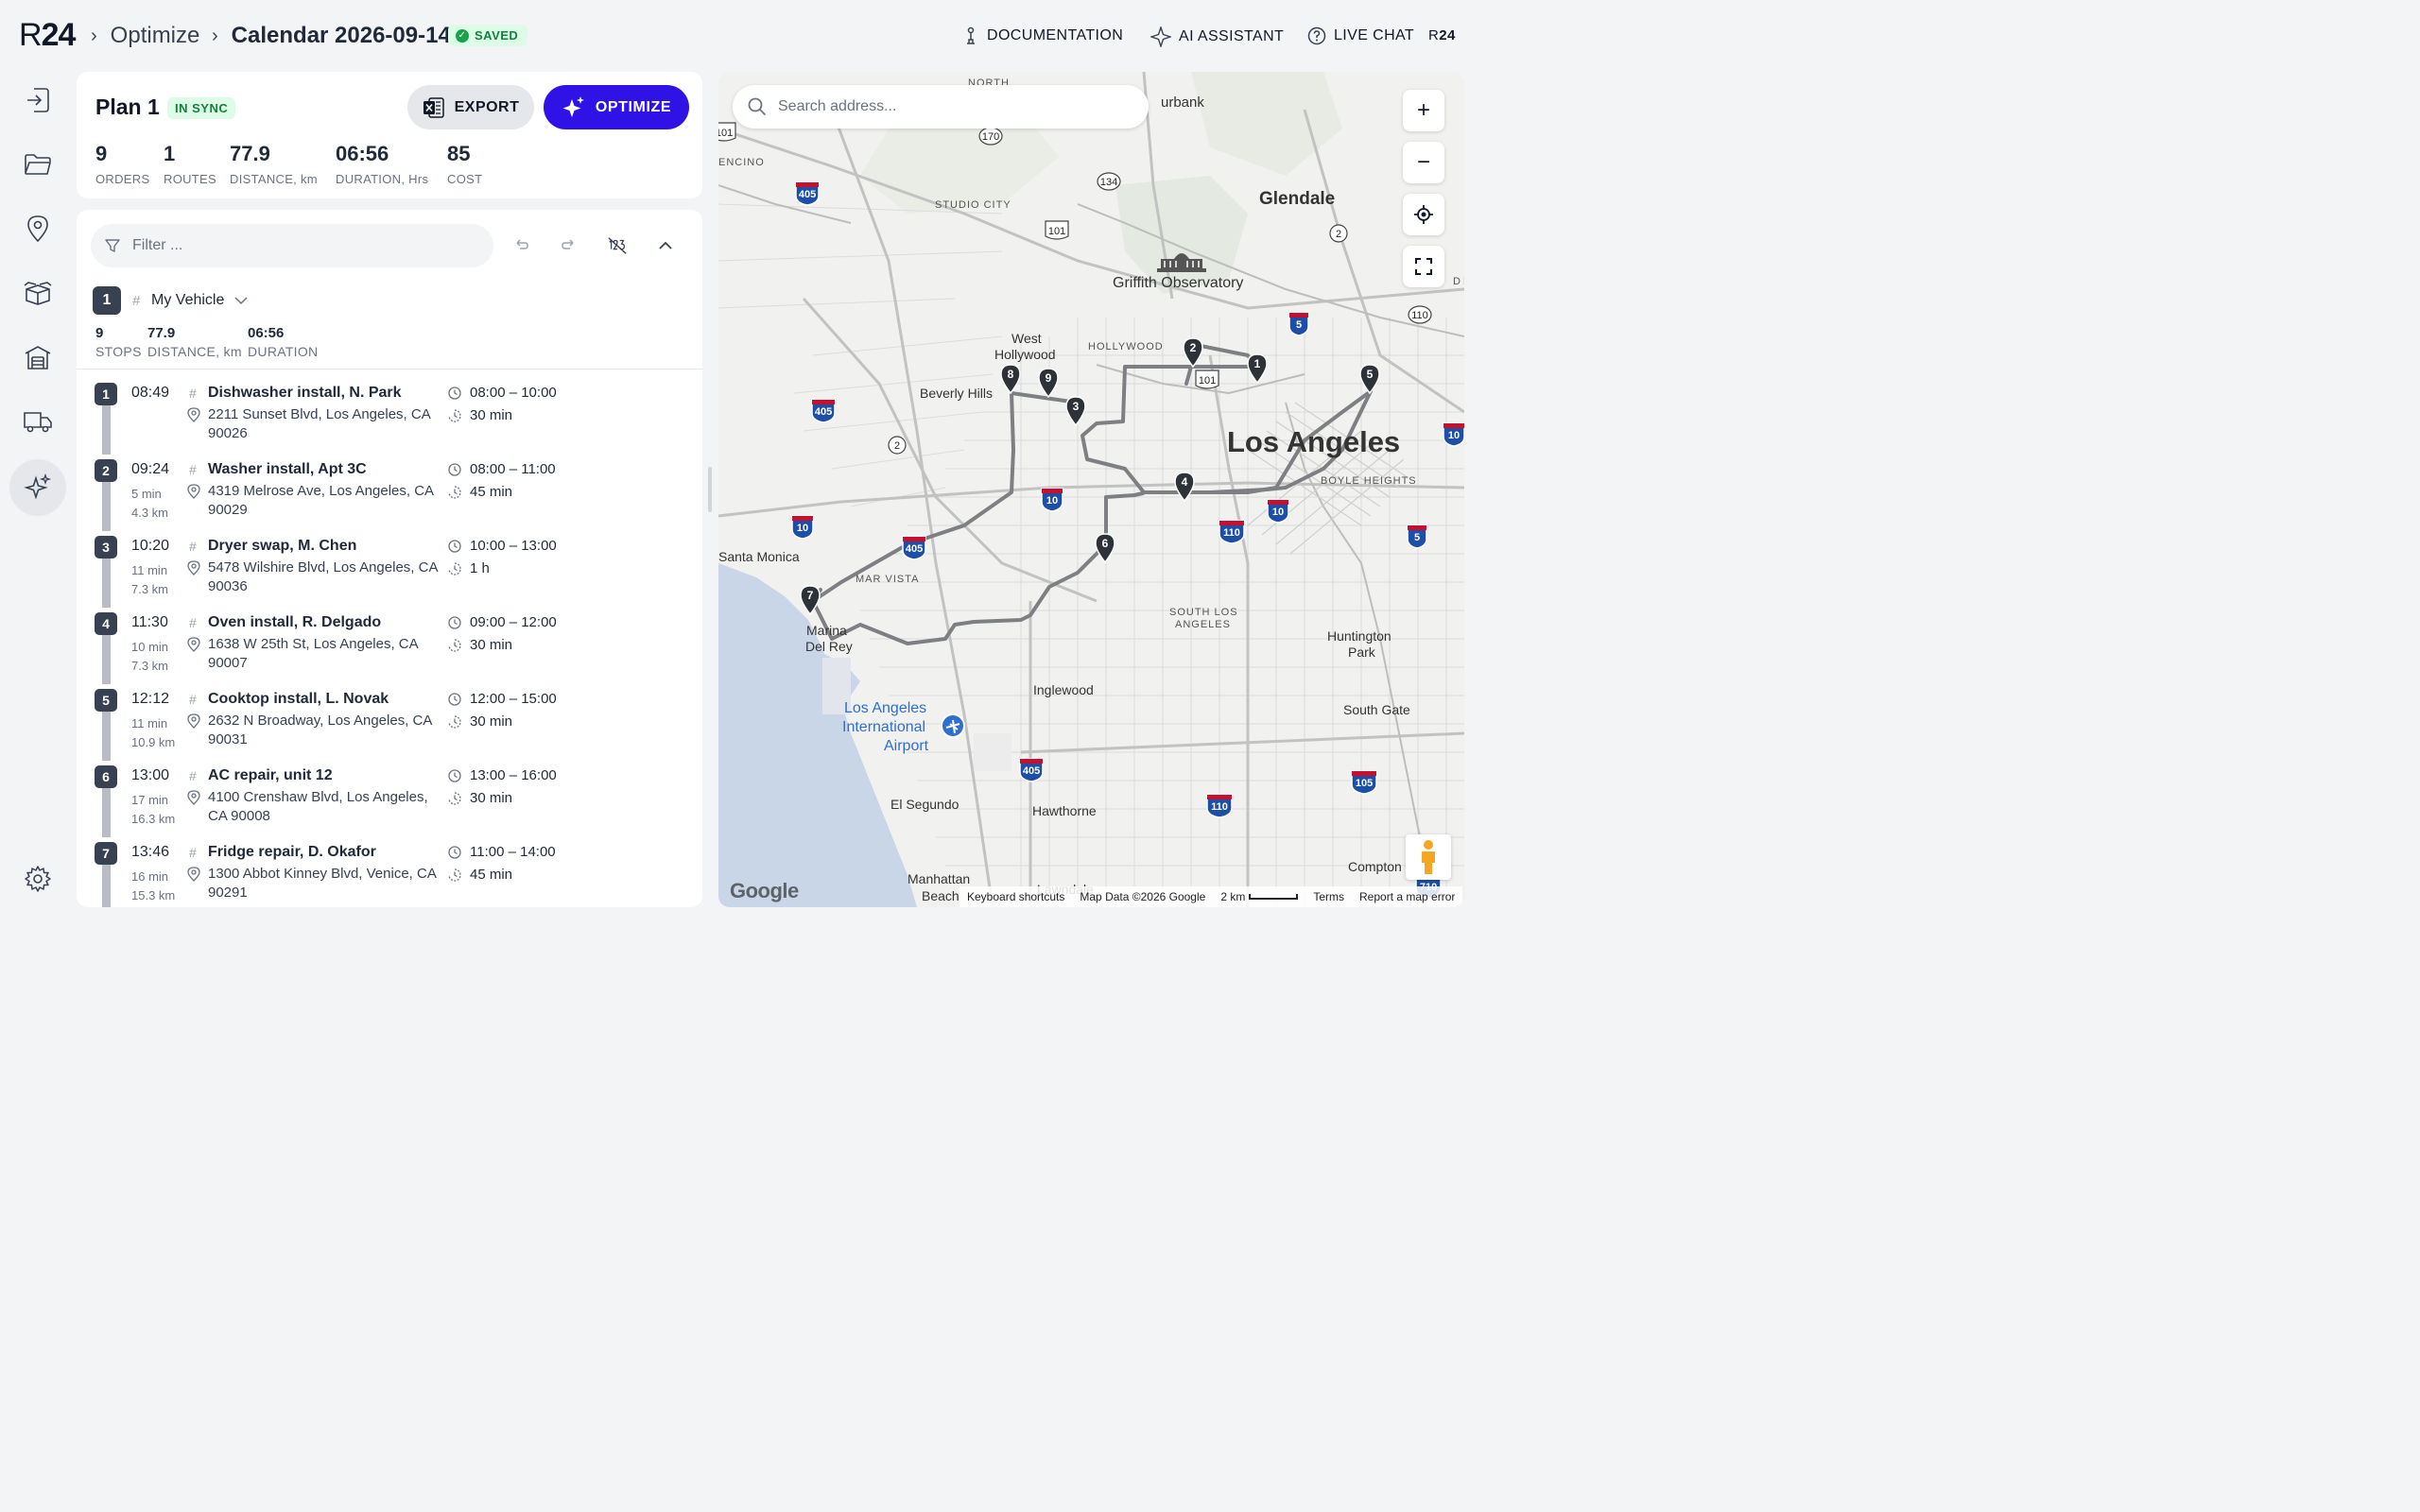 This screenshot has height=1512, width=2420. Describe the element at coordinates (1075, 411) in the screenshot. I see `route-marker: 3` at that location.